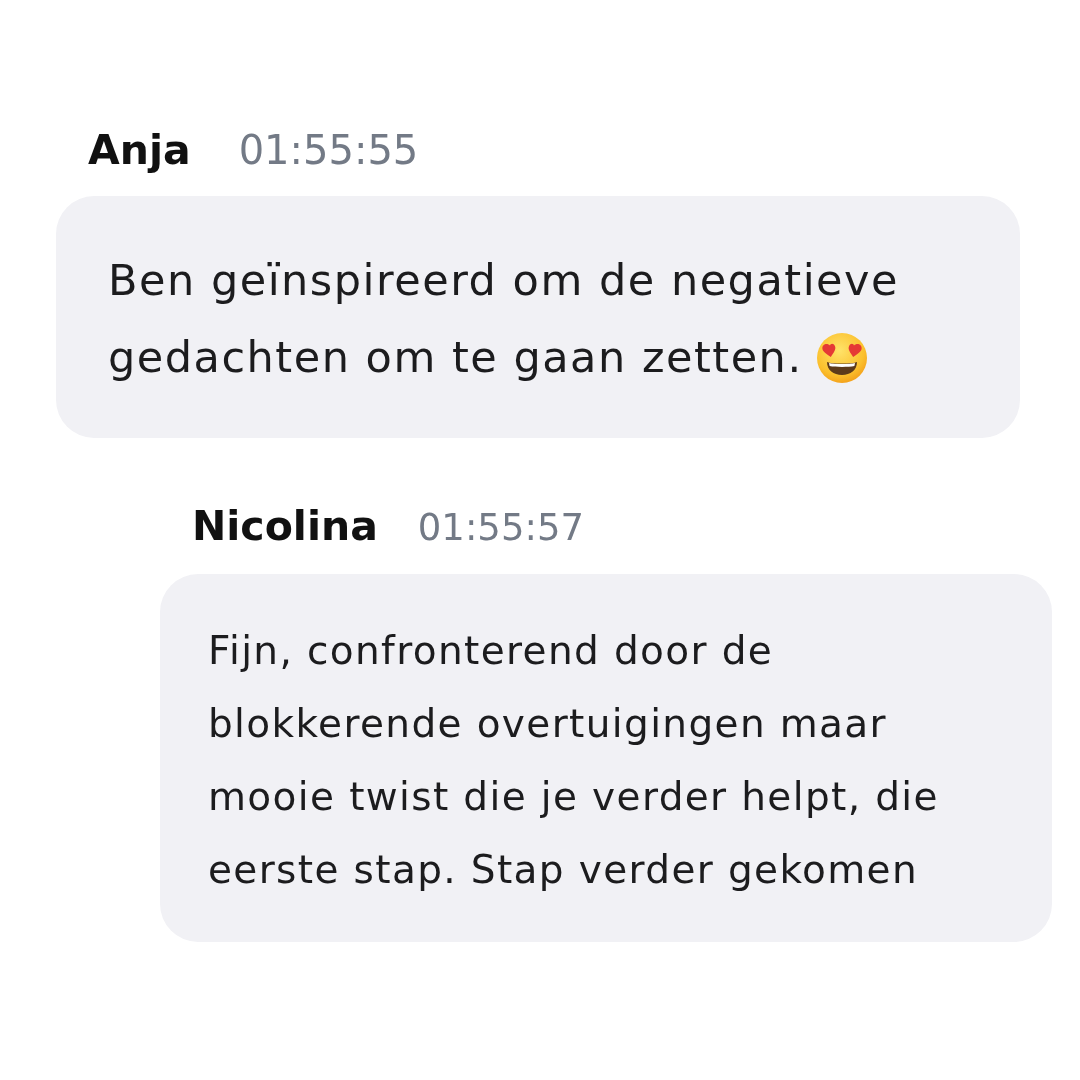 The width and height of the screenshot is (1080, 1080). I want to click on message-text-line: blokkerende overtuigingen maar, so click(548, 724).